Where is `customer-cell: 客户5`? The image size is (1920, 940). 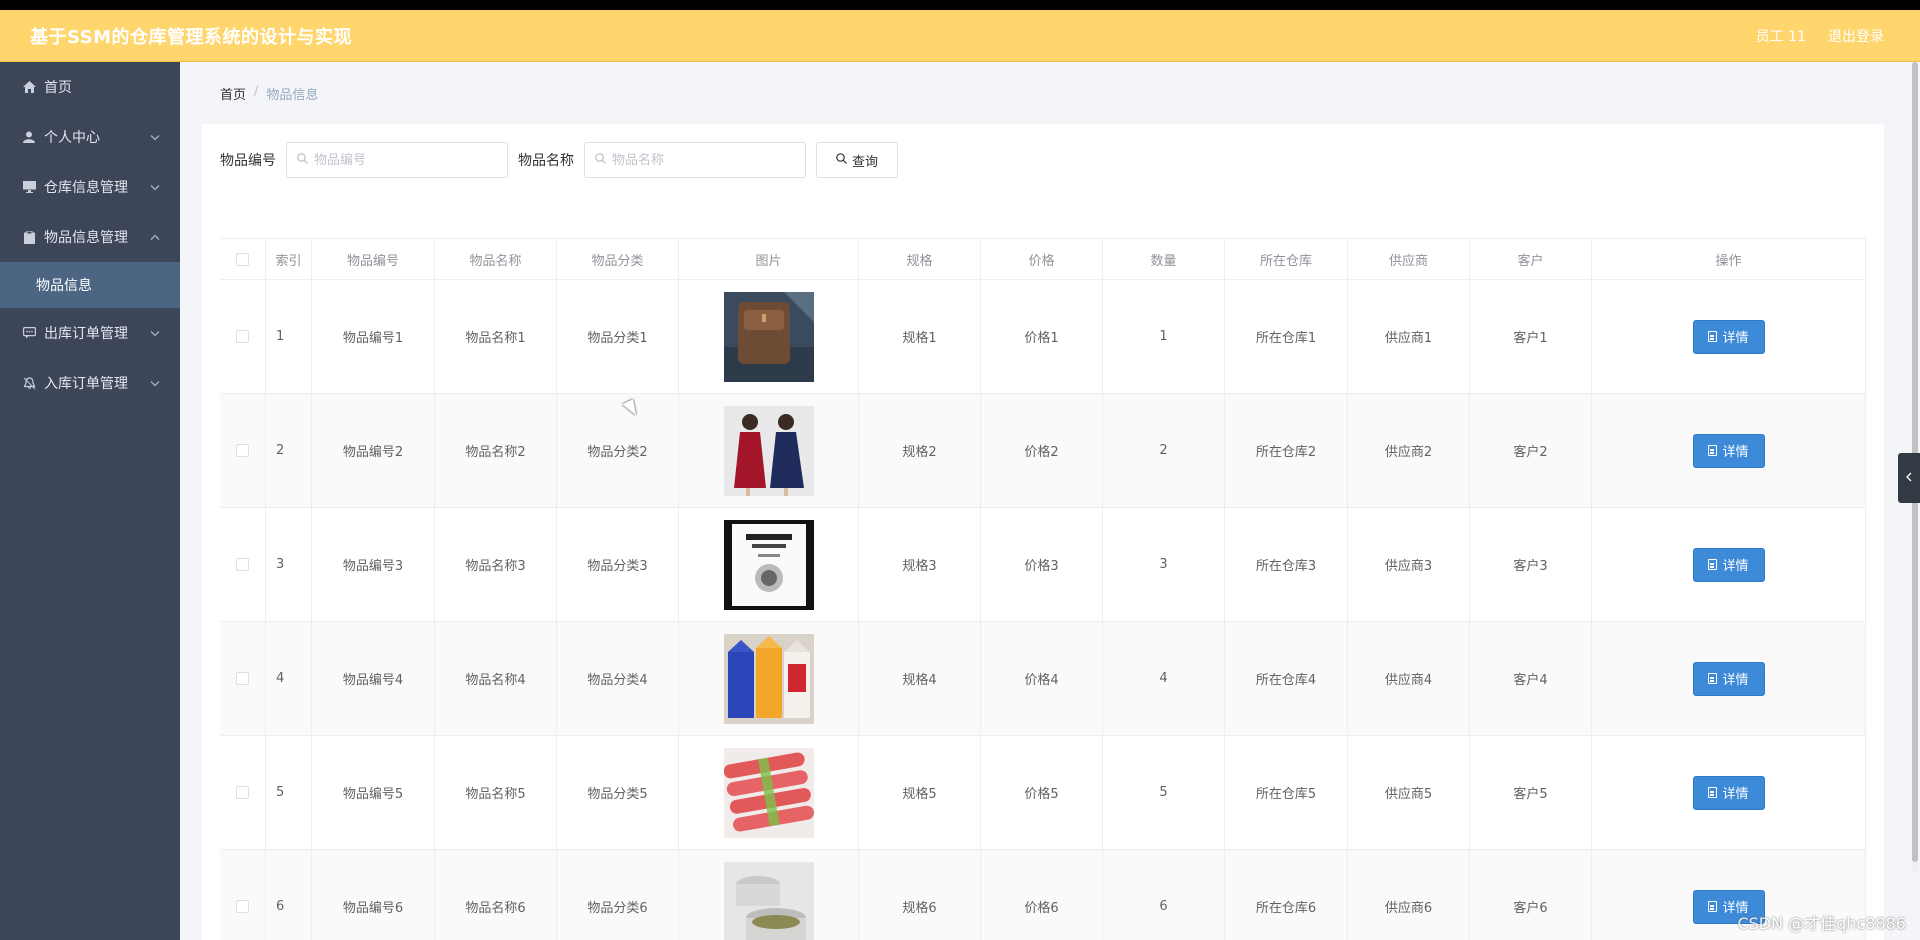 customer-cell: 客户5 is located at coordinates (1531, 792).